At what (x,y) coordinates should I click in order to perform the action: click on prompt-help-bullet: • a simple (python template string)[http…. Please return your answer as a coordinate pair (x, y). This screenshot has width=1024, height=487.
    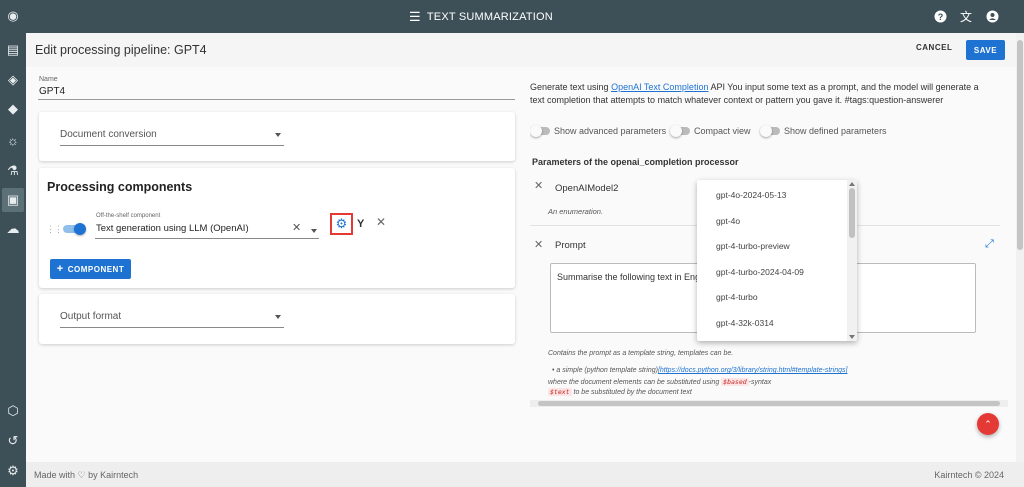
    Looking at the image, I should click on (699, 370).